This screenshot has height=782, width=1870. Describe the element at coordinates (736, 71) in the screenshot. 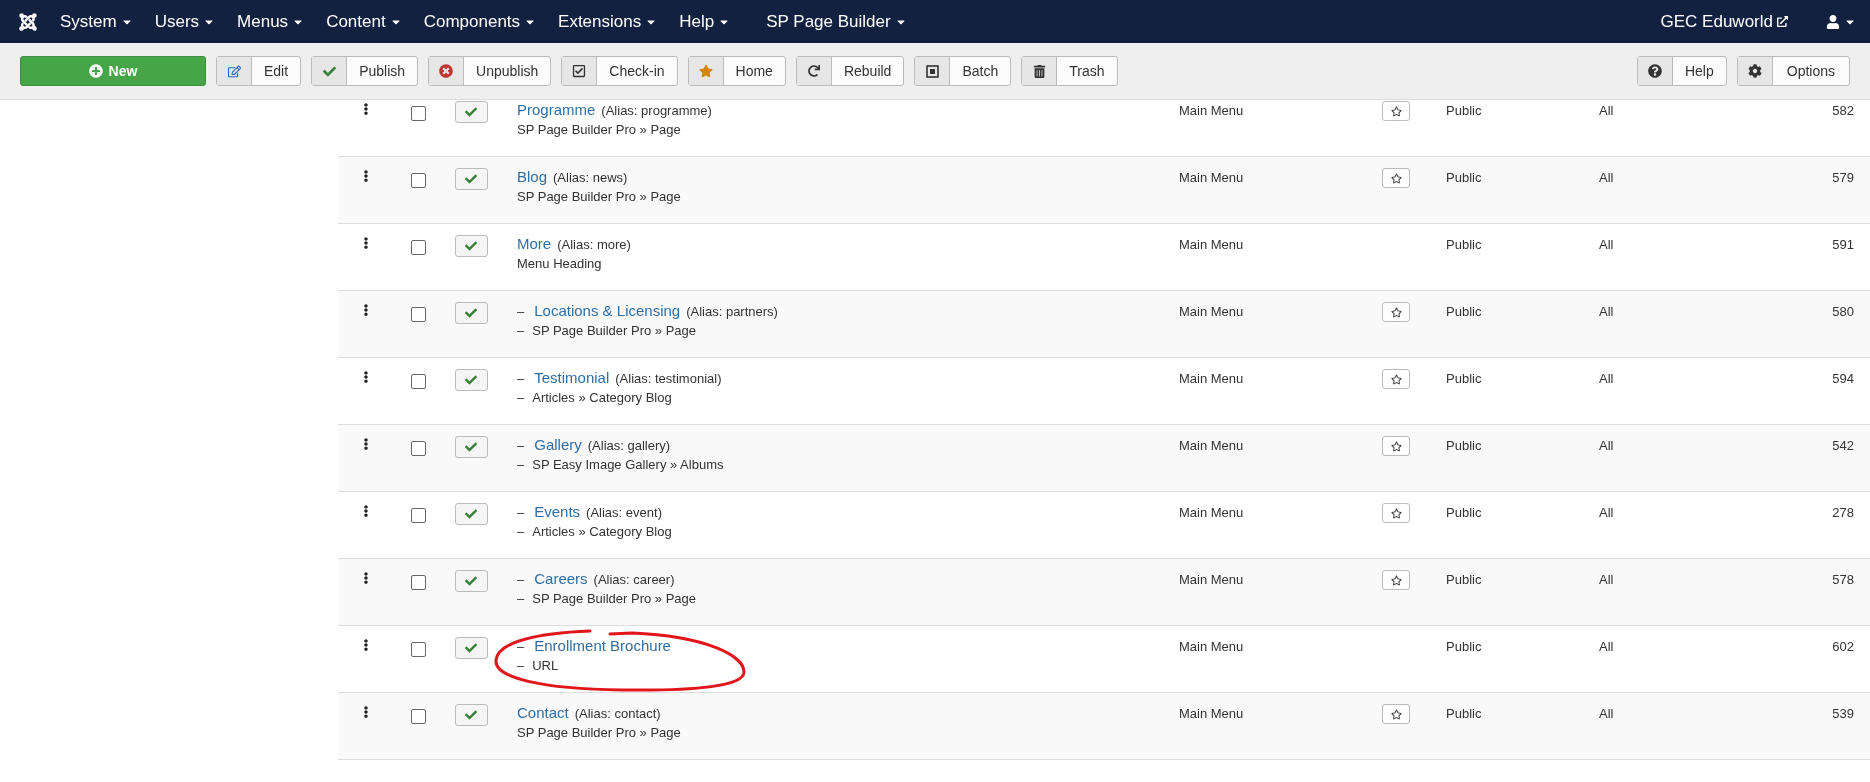

I see `home-button: Home` at that location.